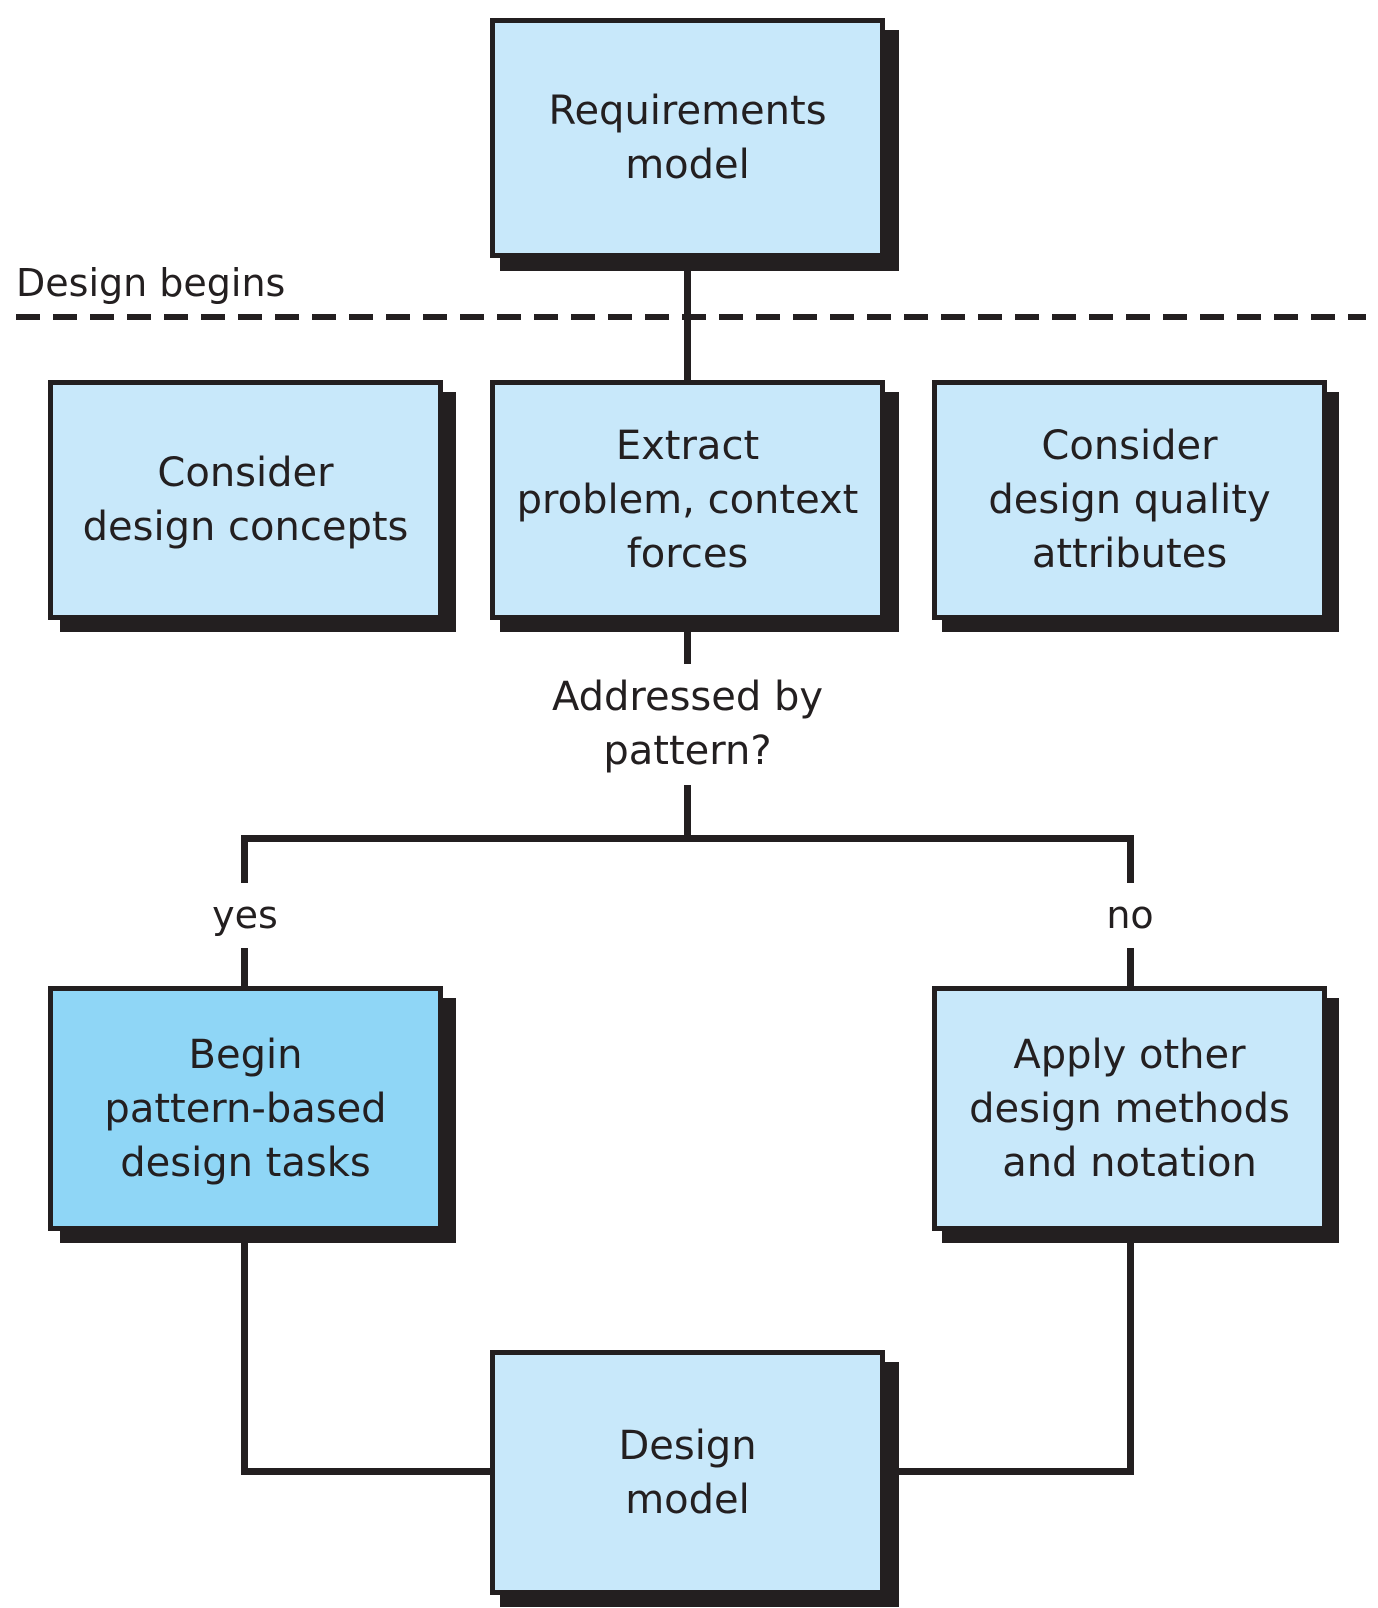 The height and width of the screenshot is (1608, 1378). I want to click on design-begins-label: Design begins, so click(151, 283).